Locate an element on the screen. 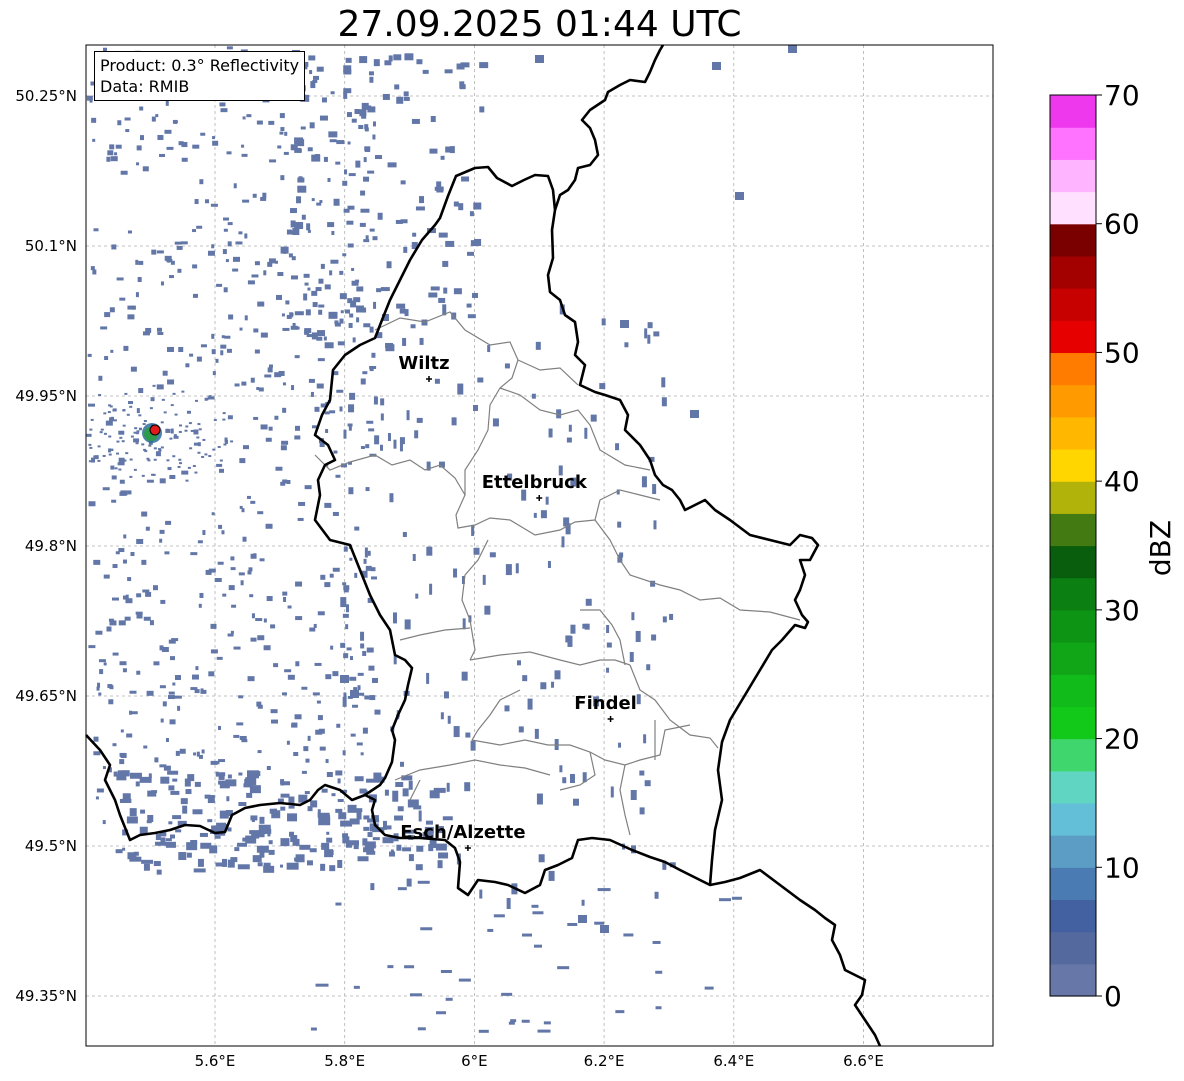  product-label: Product: 0.3° Reflectivity is located at coordinates (200, 65).